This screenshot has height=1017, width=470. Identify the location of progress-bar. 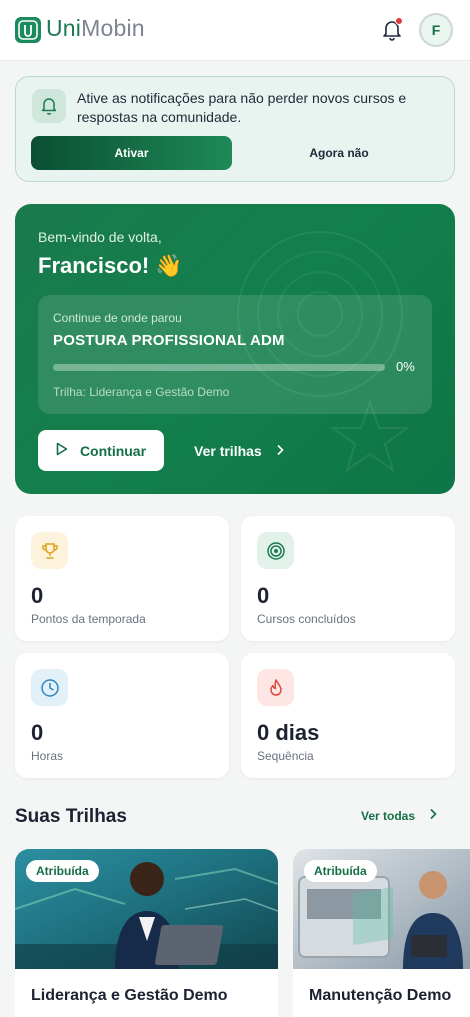
(219, 367).